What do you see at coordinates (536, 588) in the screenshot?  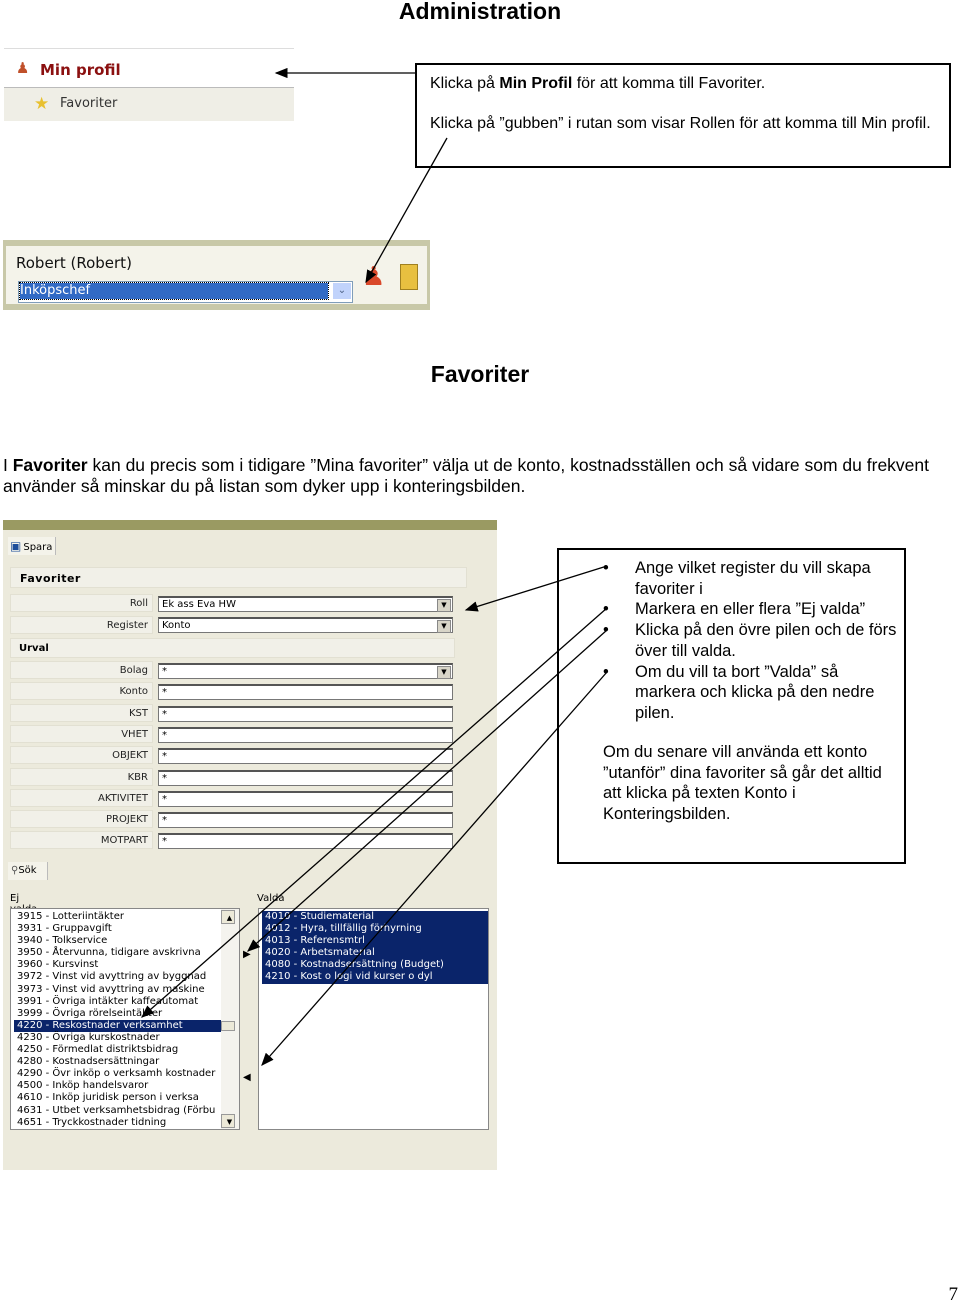 I see `arrow-to-register` at bounding box center [536, 588].